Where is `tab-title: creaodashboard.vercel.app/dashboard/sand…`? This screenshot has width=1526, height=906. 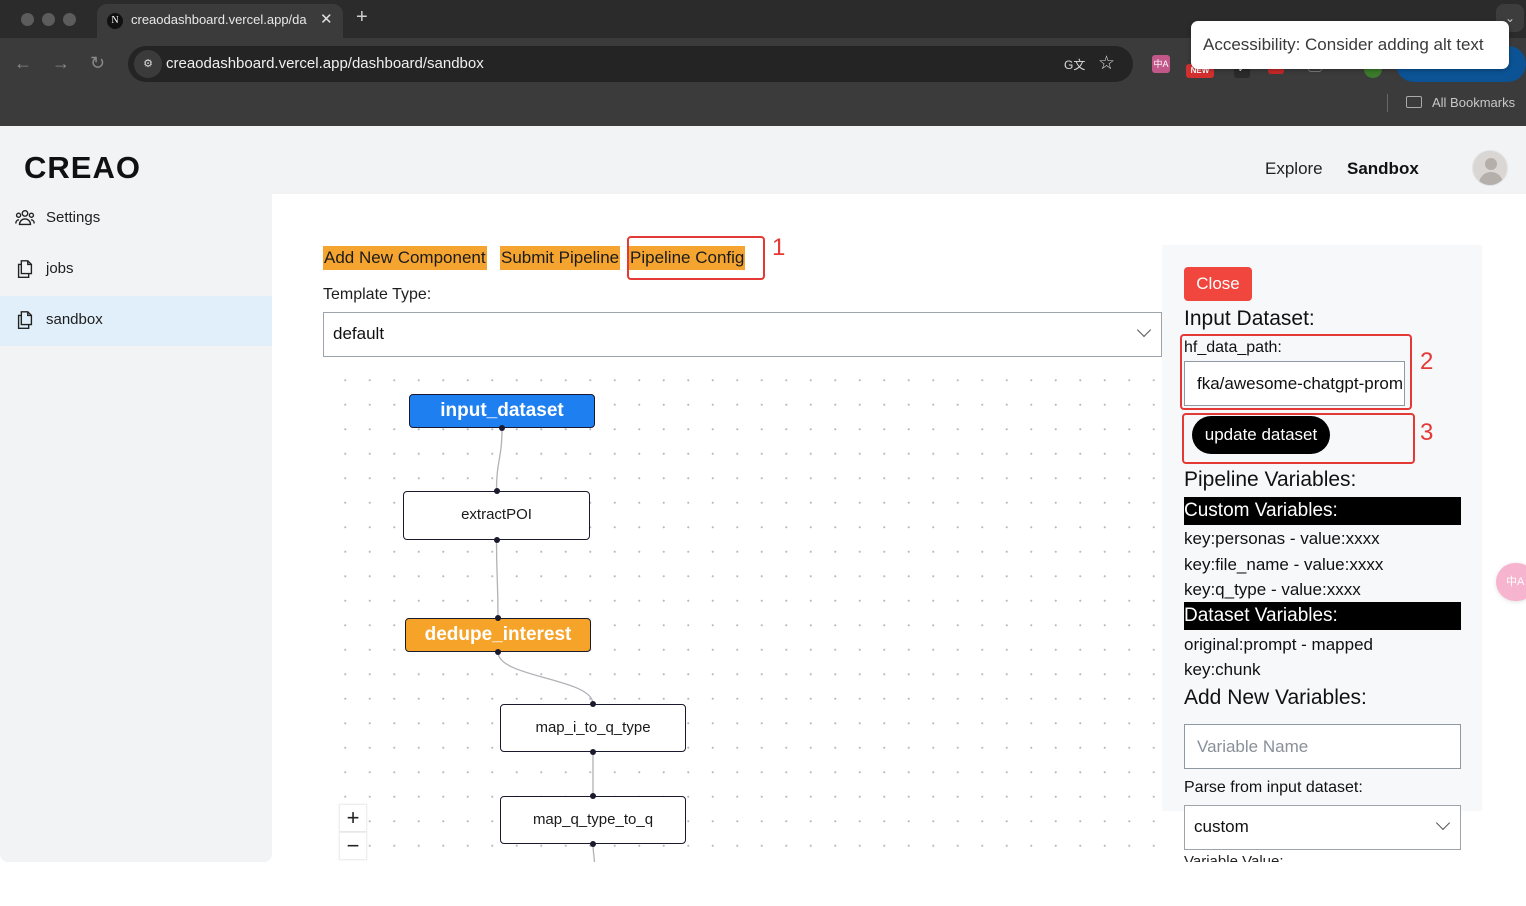
tab-title: creaodashboard.vercel.app/dashboard/sand… is located at coordinates (219, 19).